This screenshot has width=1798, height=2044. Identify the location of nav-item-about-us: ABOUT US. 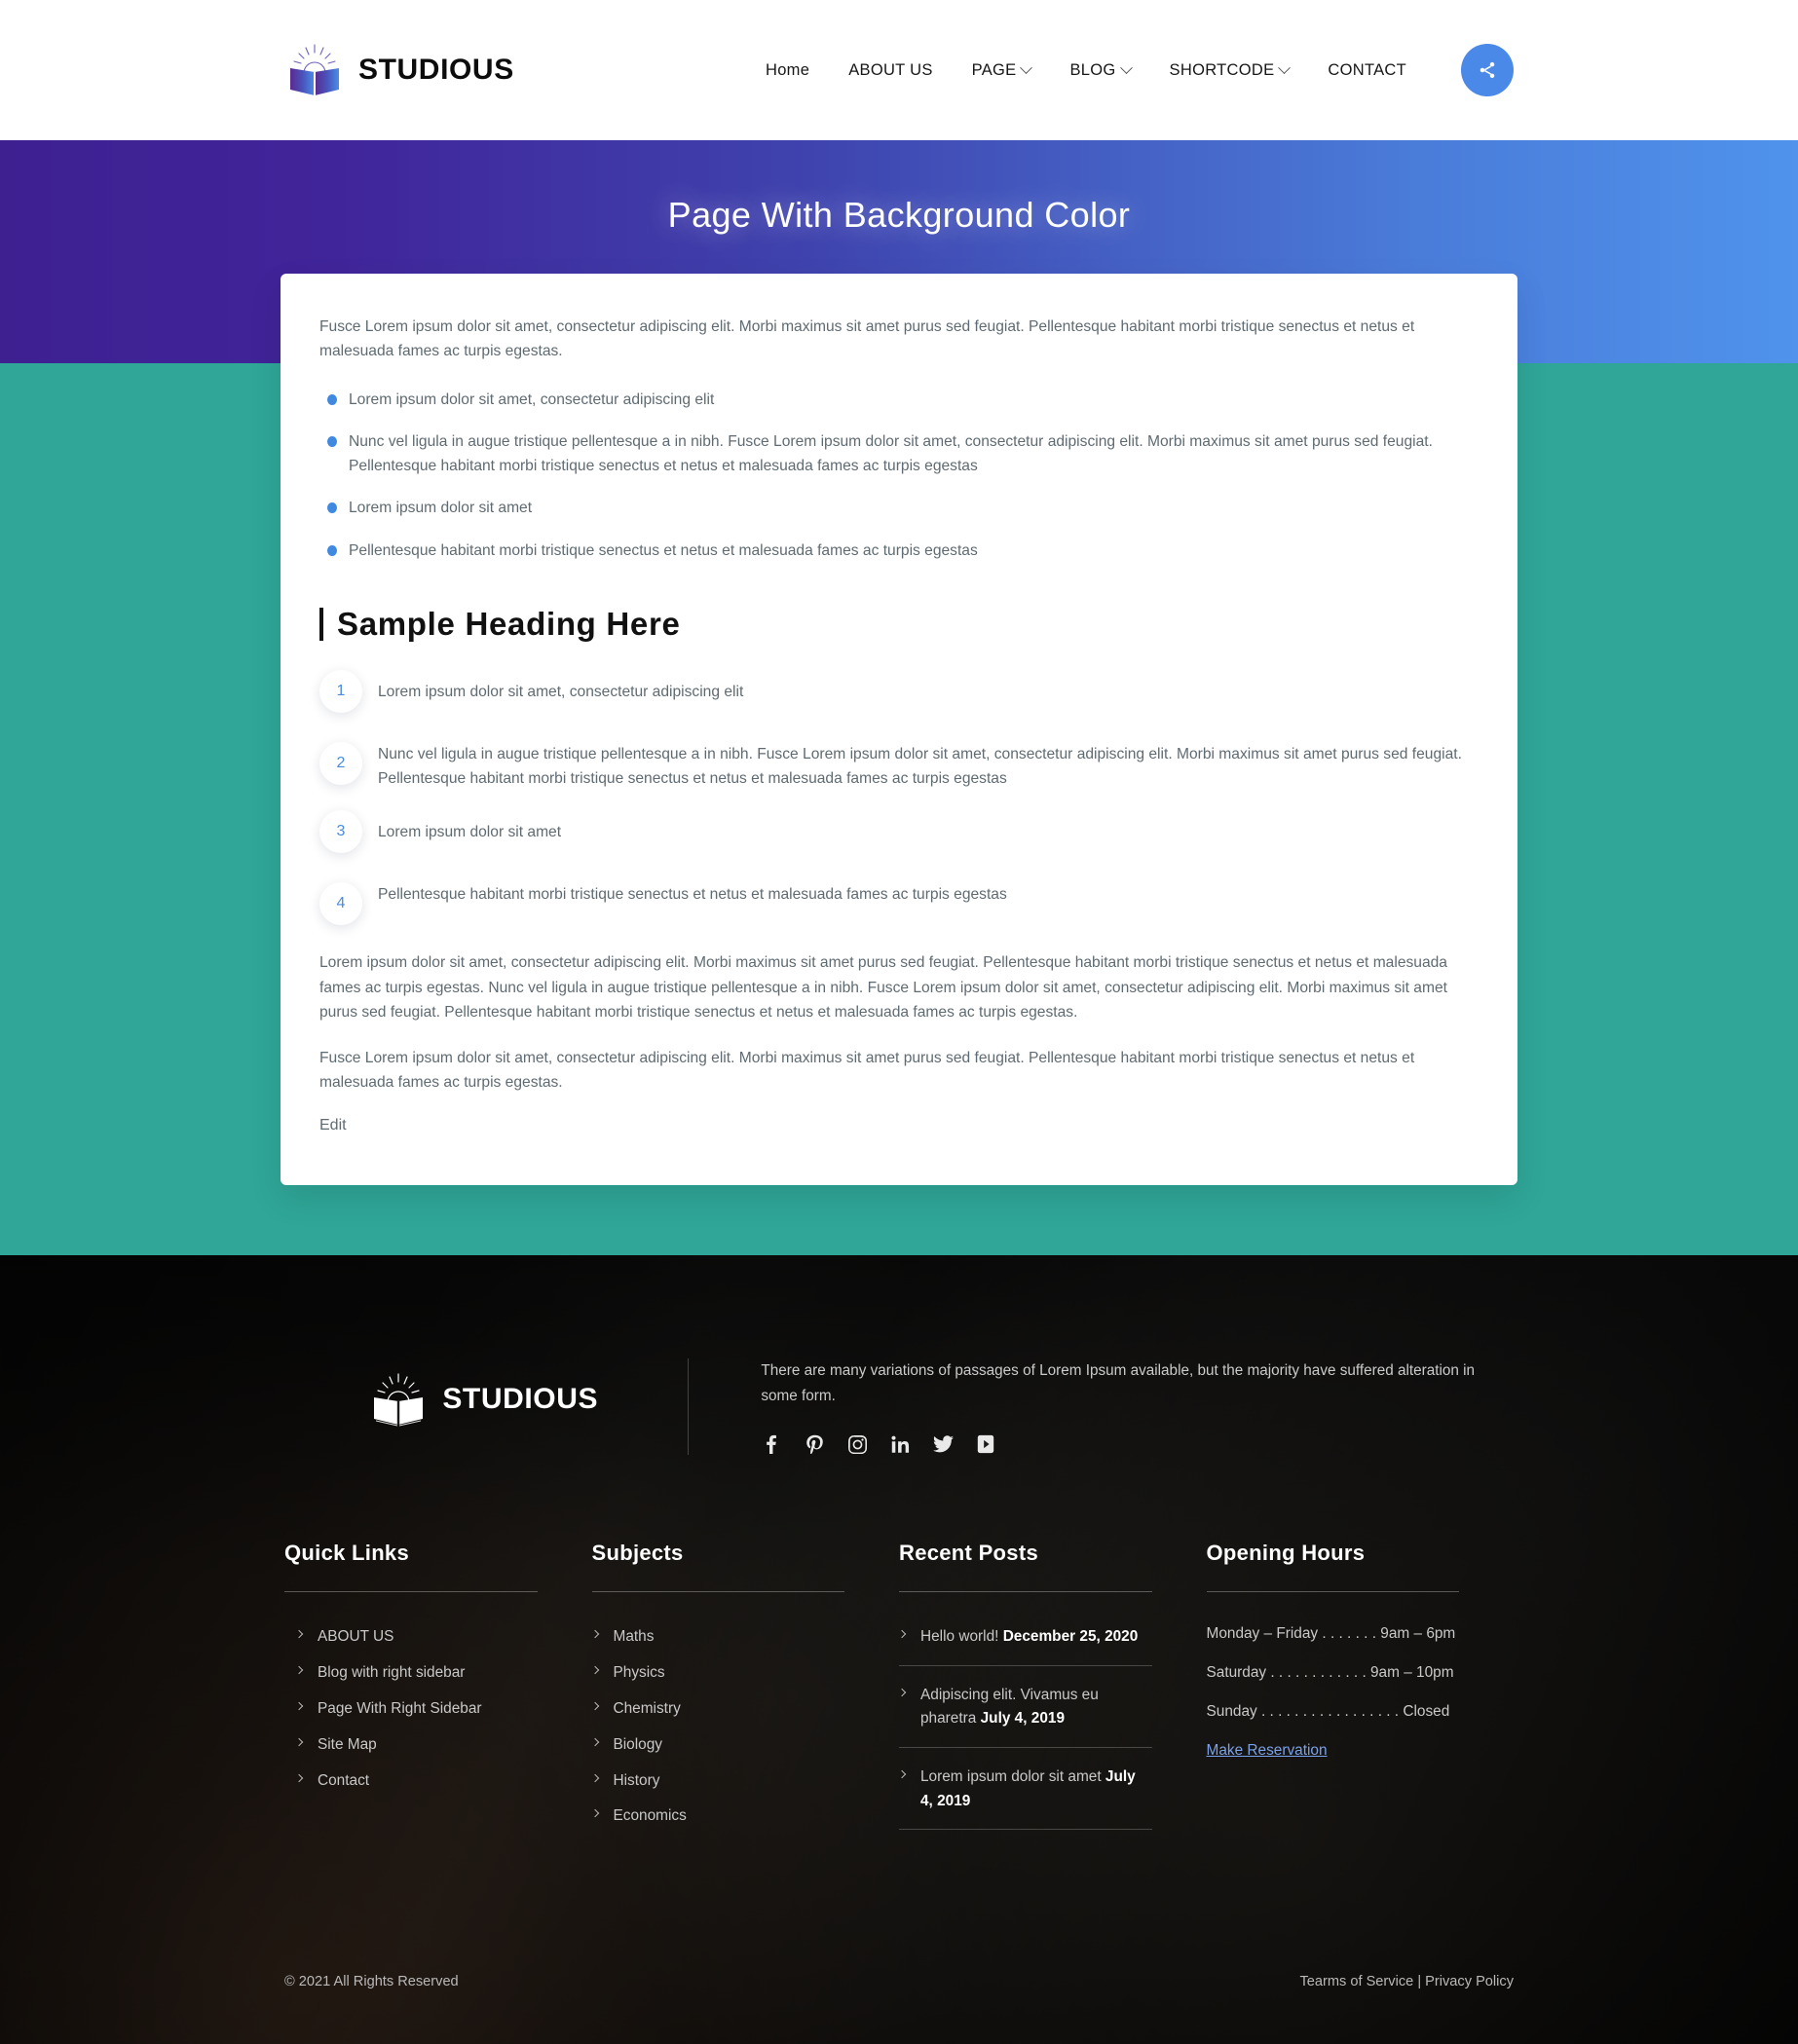
(891, 70).